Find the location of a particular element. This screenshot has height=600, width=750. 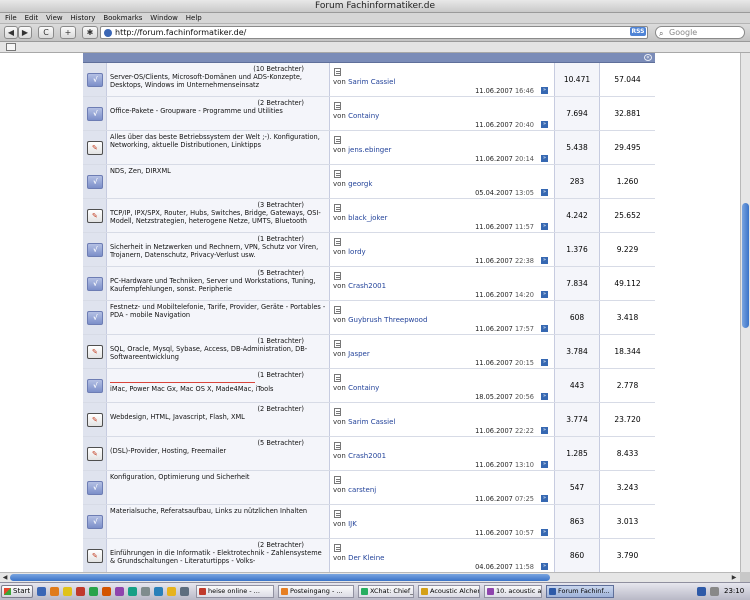

last-post-user-link: jens.ebinger is located at coordinates (369, 150).